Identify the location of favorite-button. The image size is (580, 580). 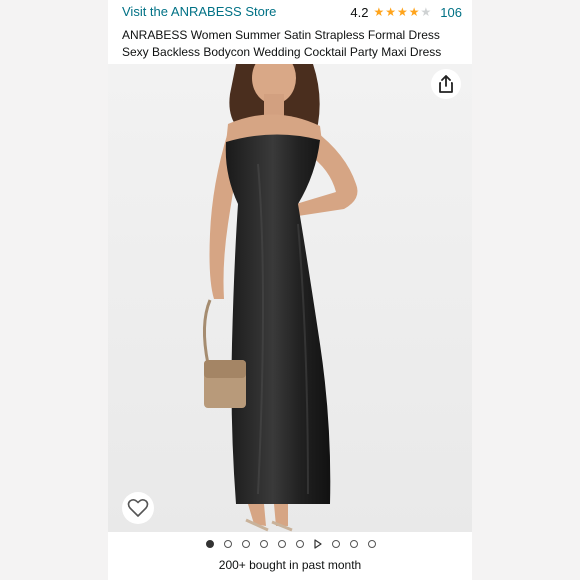
(138, 508).